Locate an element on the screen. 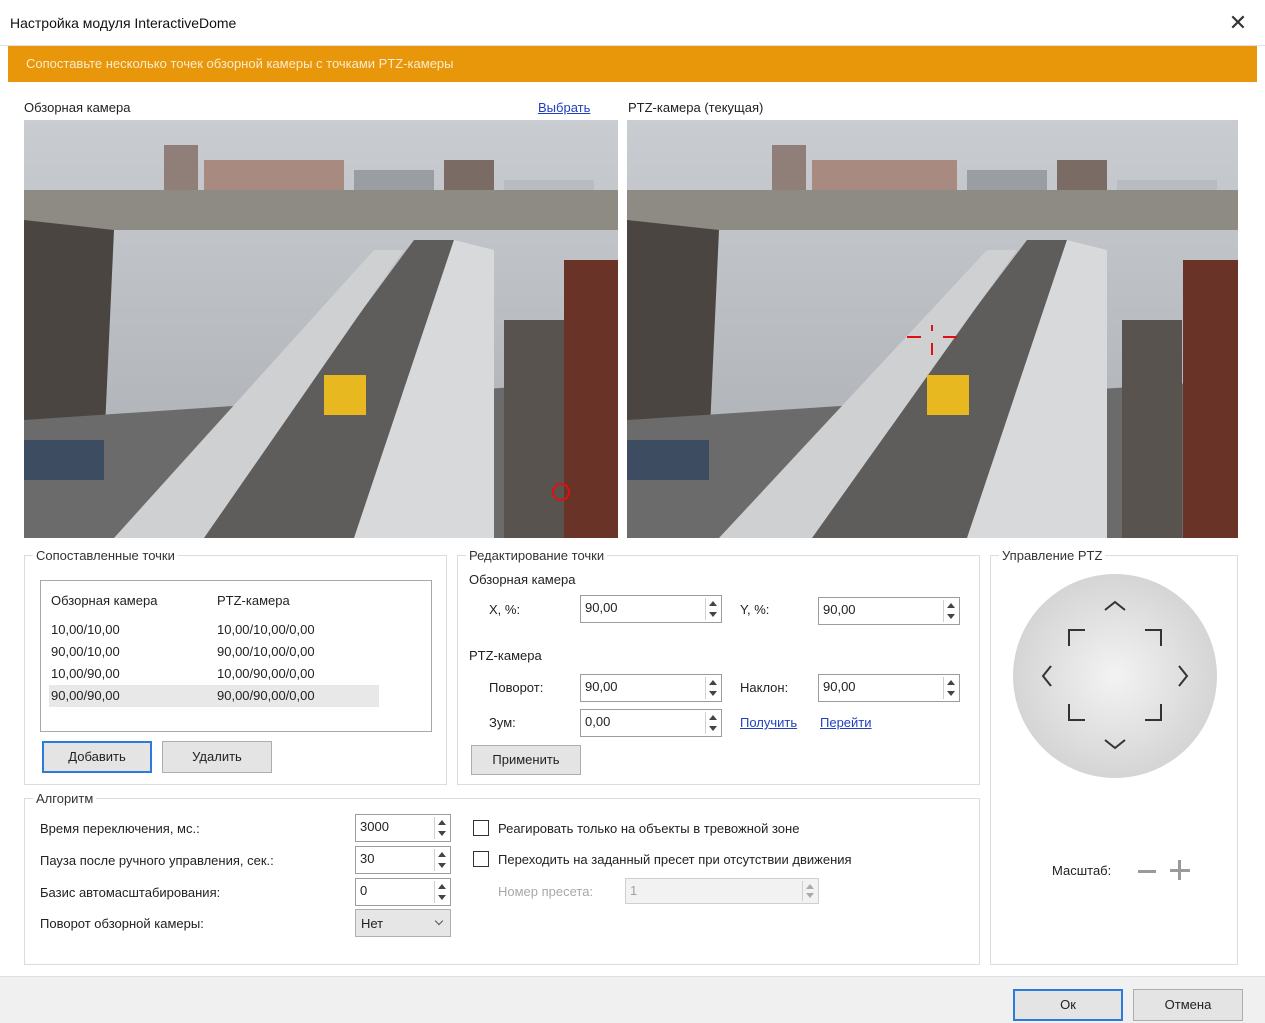 The width and height of the screenshot is (1265, 1023). ptz-camera-label: PTZ-камера (текущая) is located at coordinates (696, 107).